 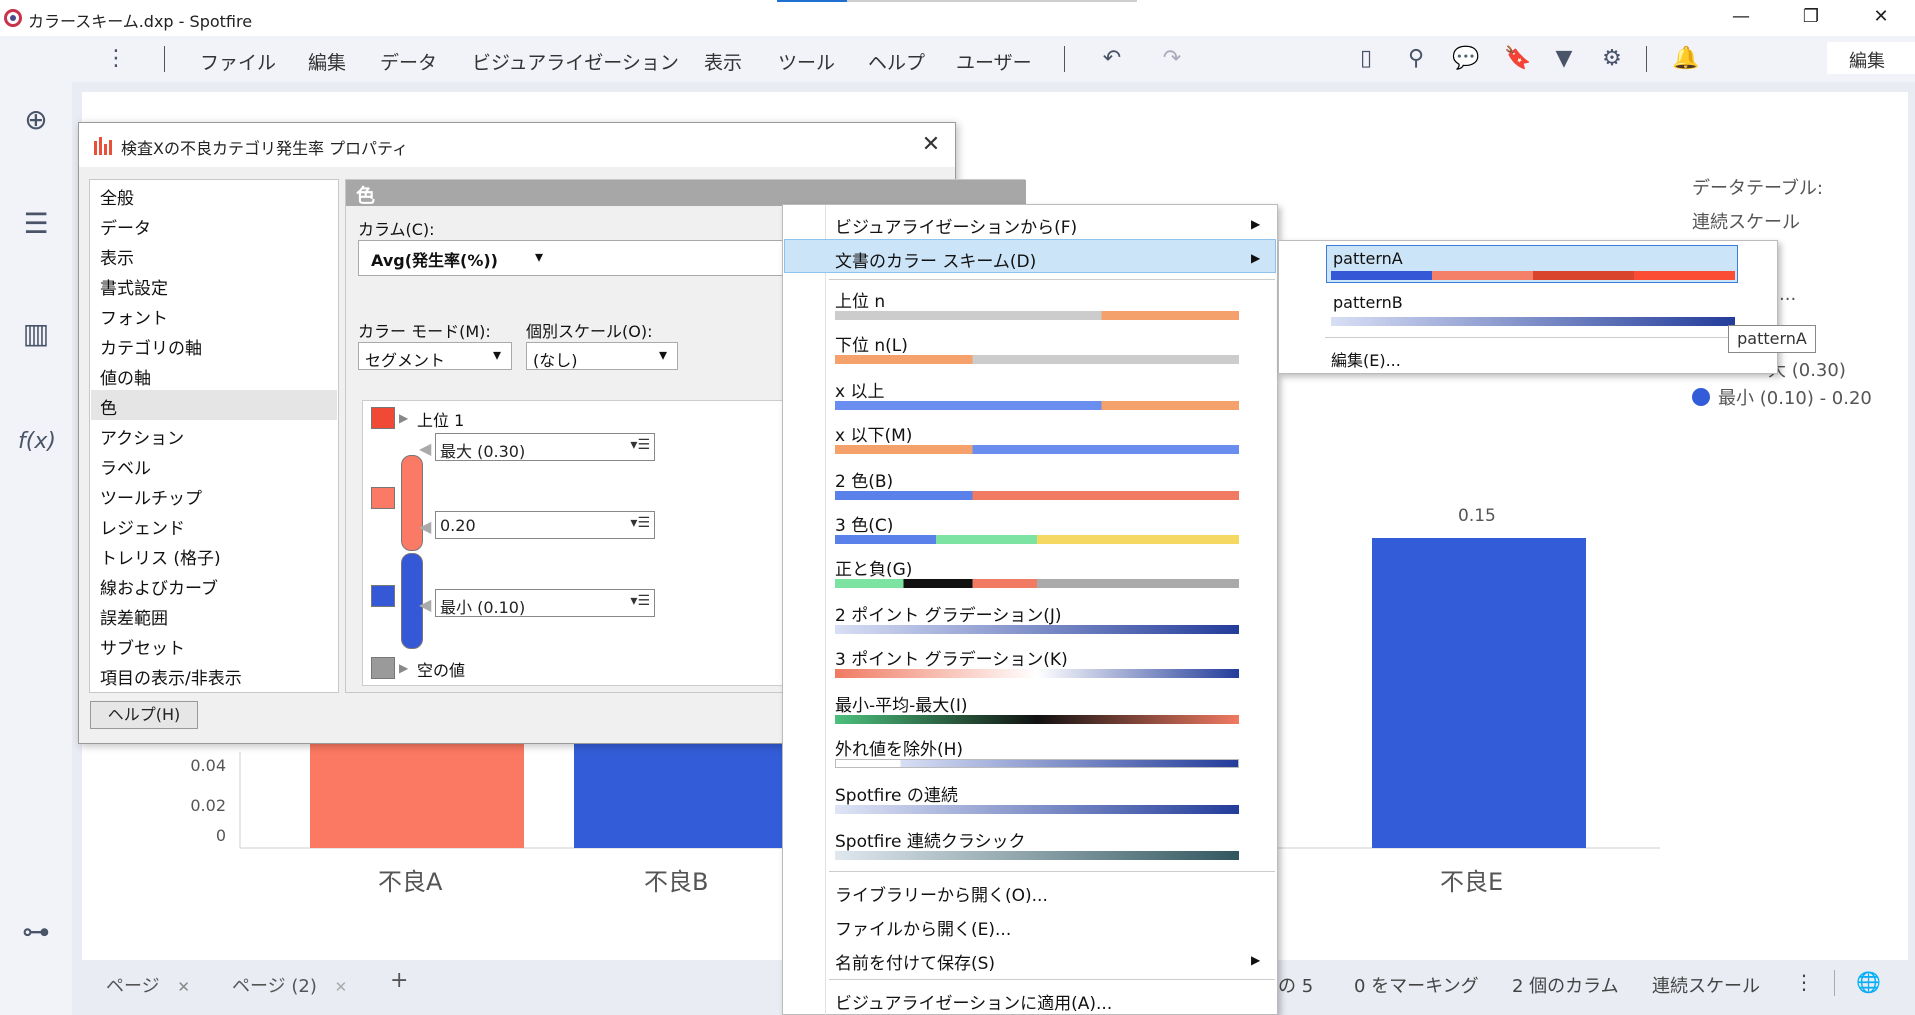 What do you see at coordinates (896, 793) in the screenshot?
I see `menu-item-spotfire-continuous: Spotfire の連続` at bounding box center [896, 793].